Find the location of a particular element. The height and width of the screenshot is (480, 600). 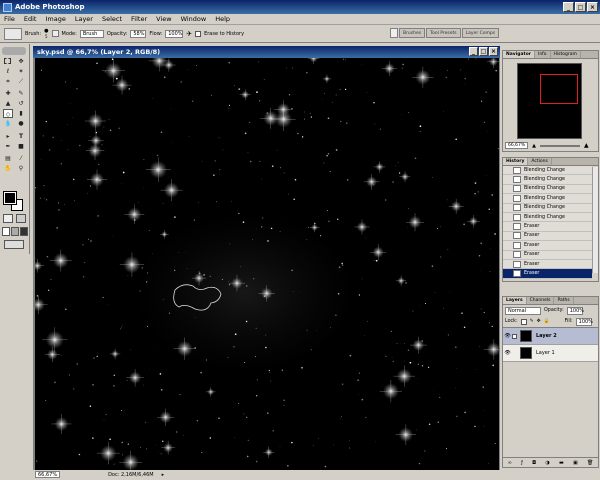

menu-image: Image is located at coordinates (55, 19).